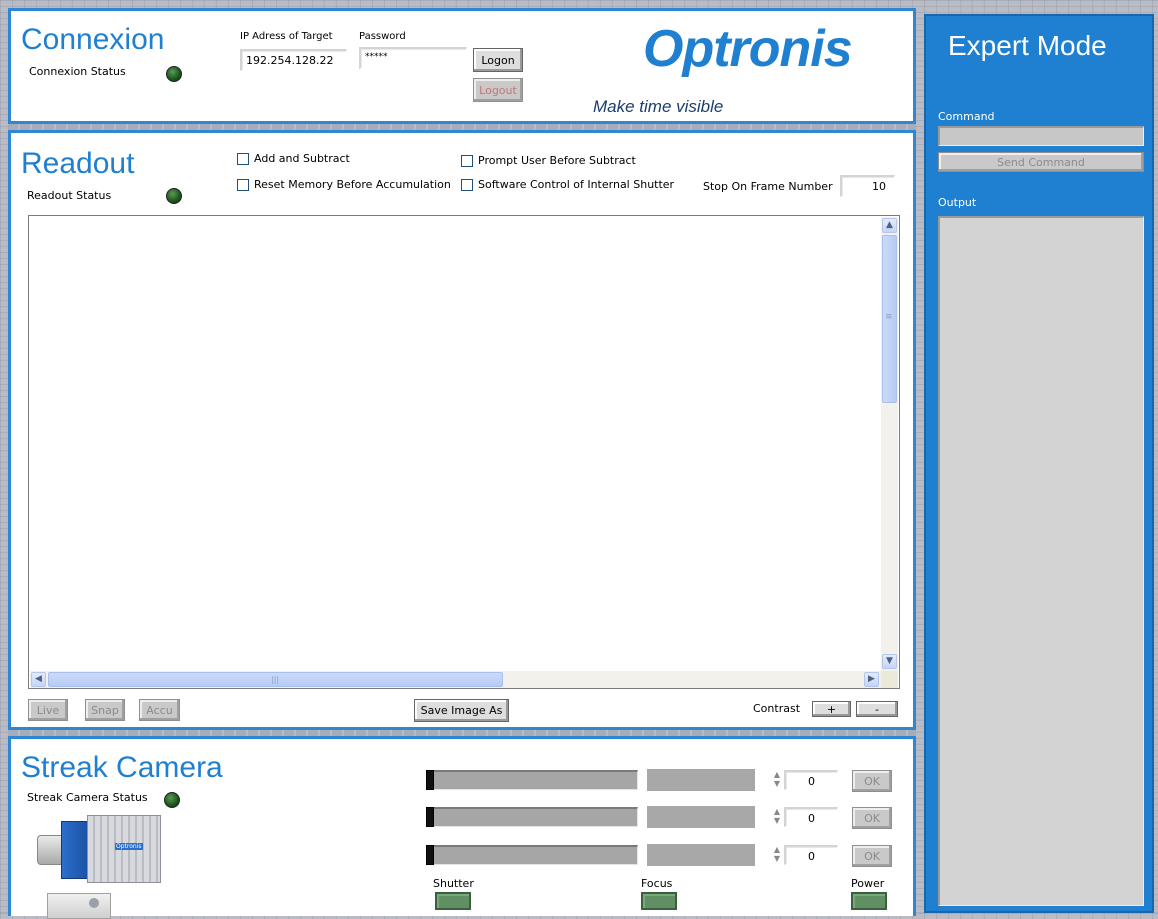  What do you see at coordinates (79, 906) in the screenshot?
I see `controller-unit` at bounding box center [79, 906].